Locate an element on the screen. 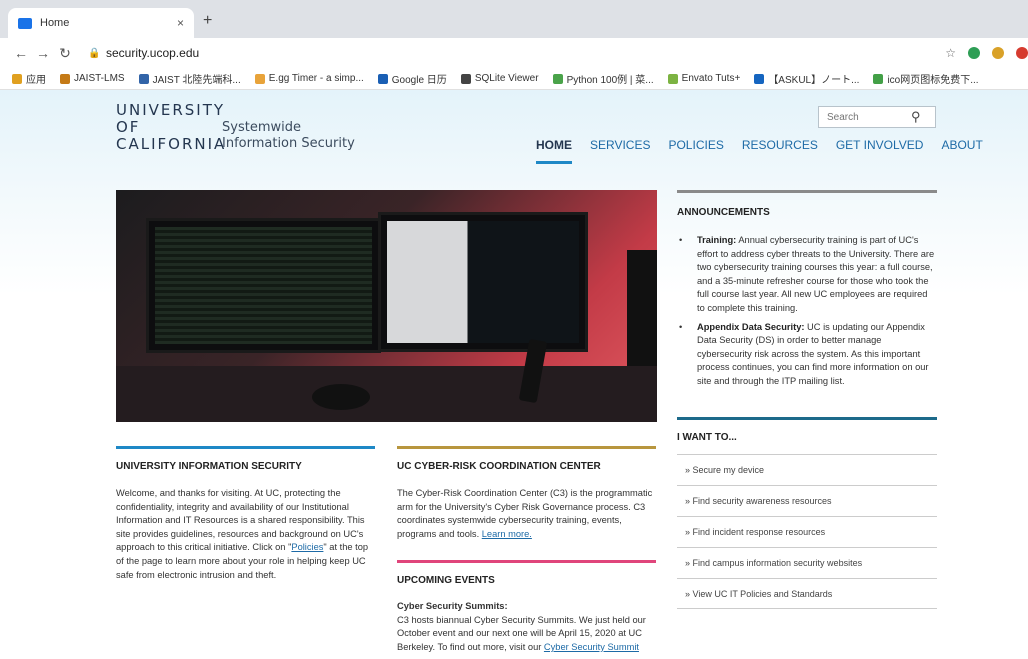 Image resolution: width=1028 pixels, height=659 pixels. shield-extension-icon is located at coordinates (974, 53).